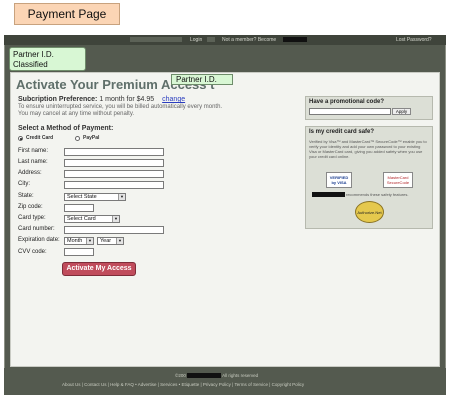  I want to click on safety-heading: Is my credit card safe?, so click(342, 132).